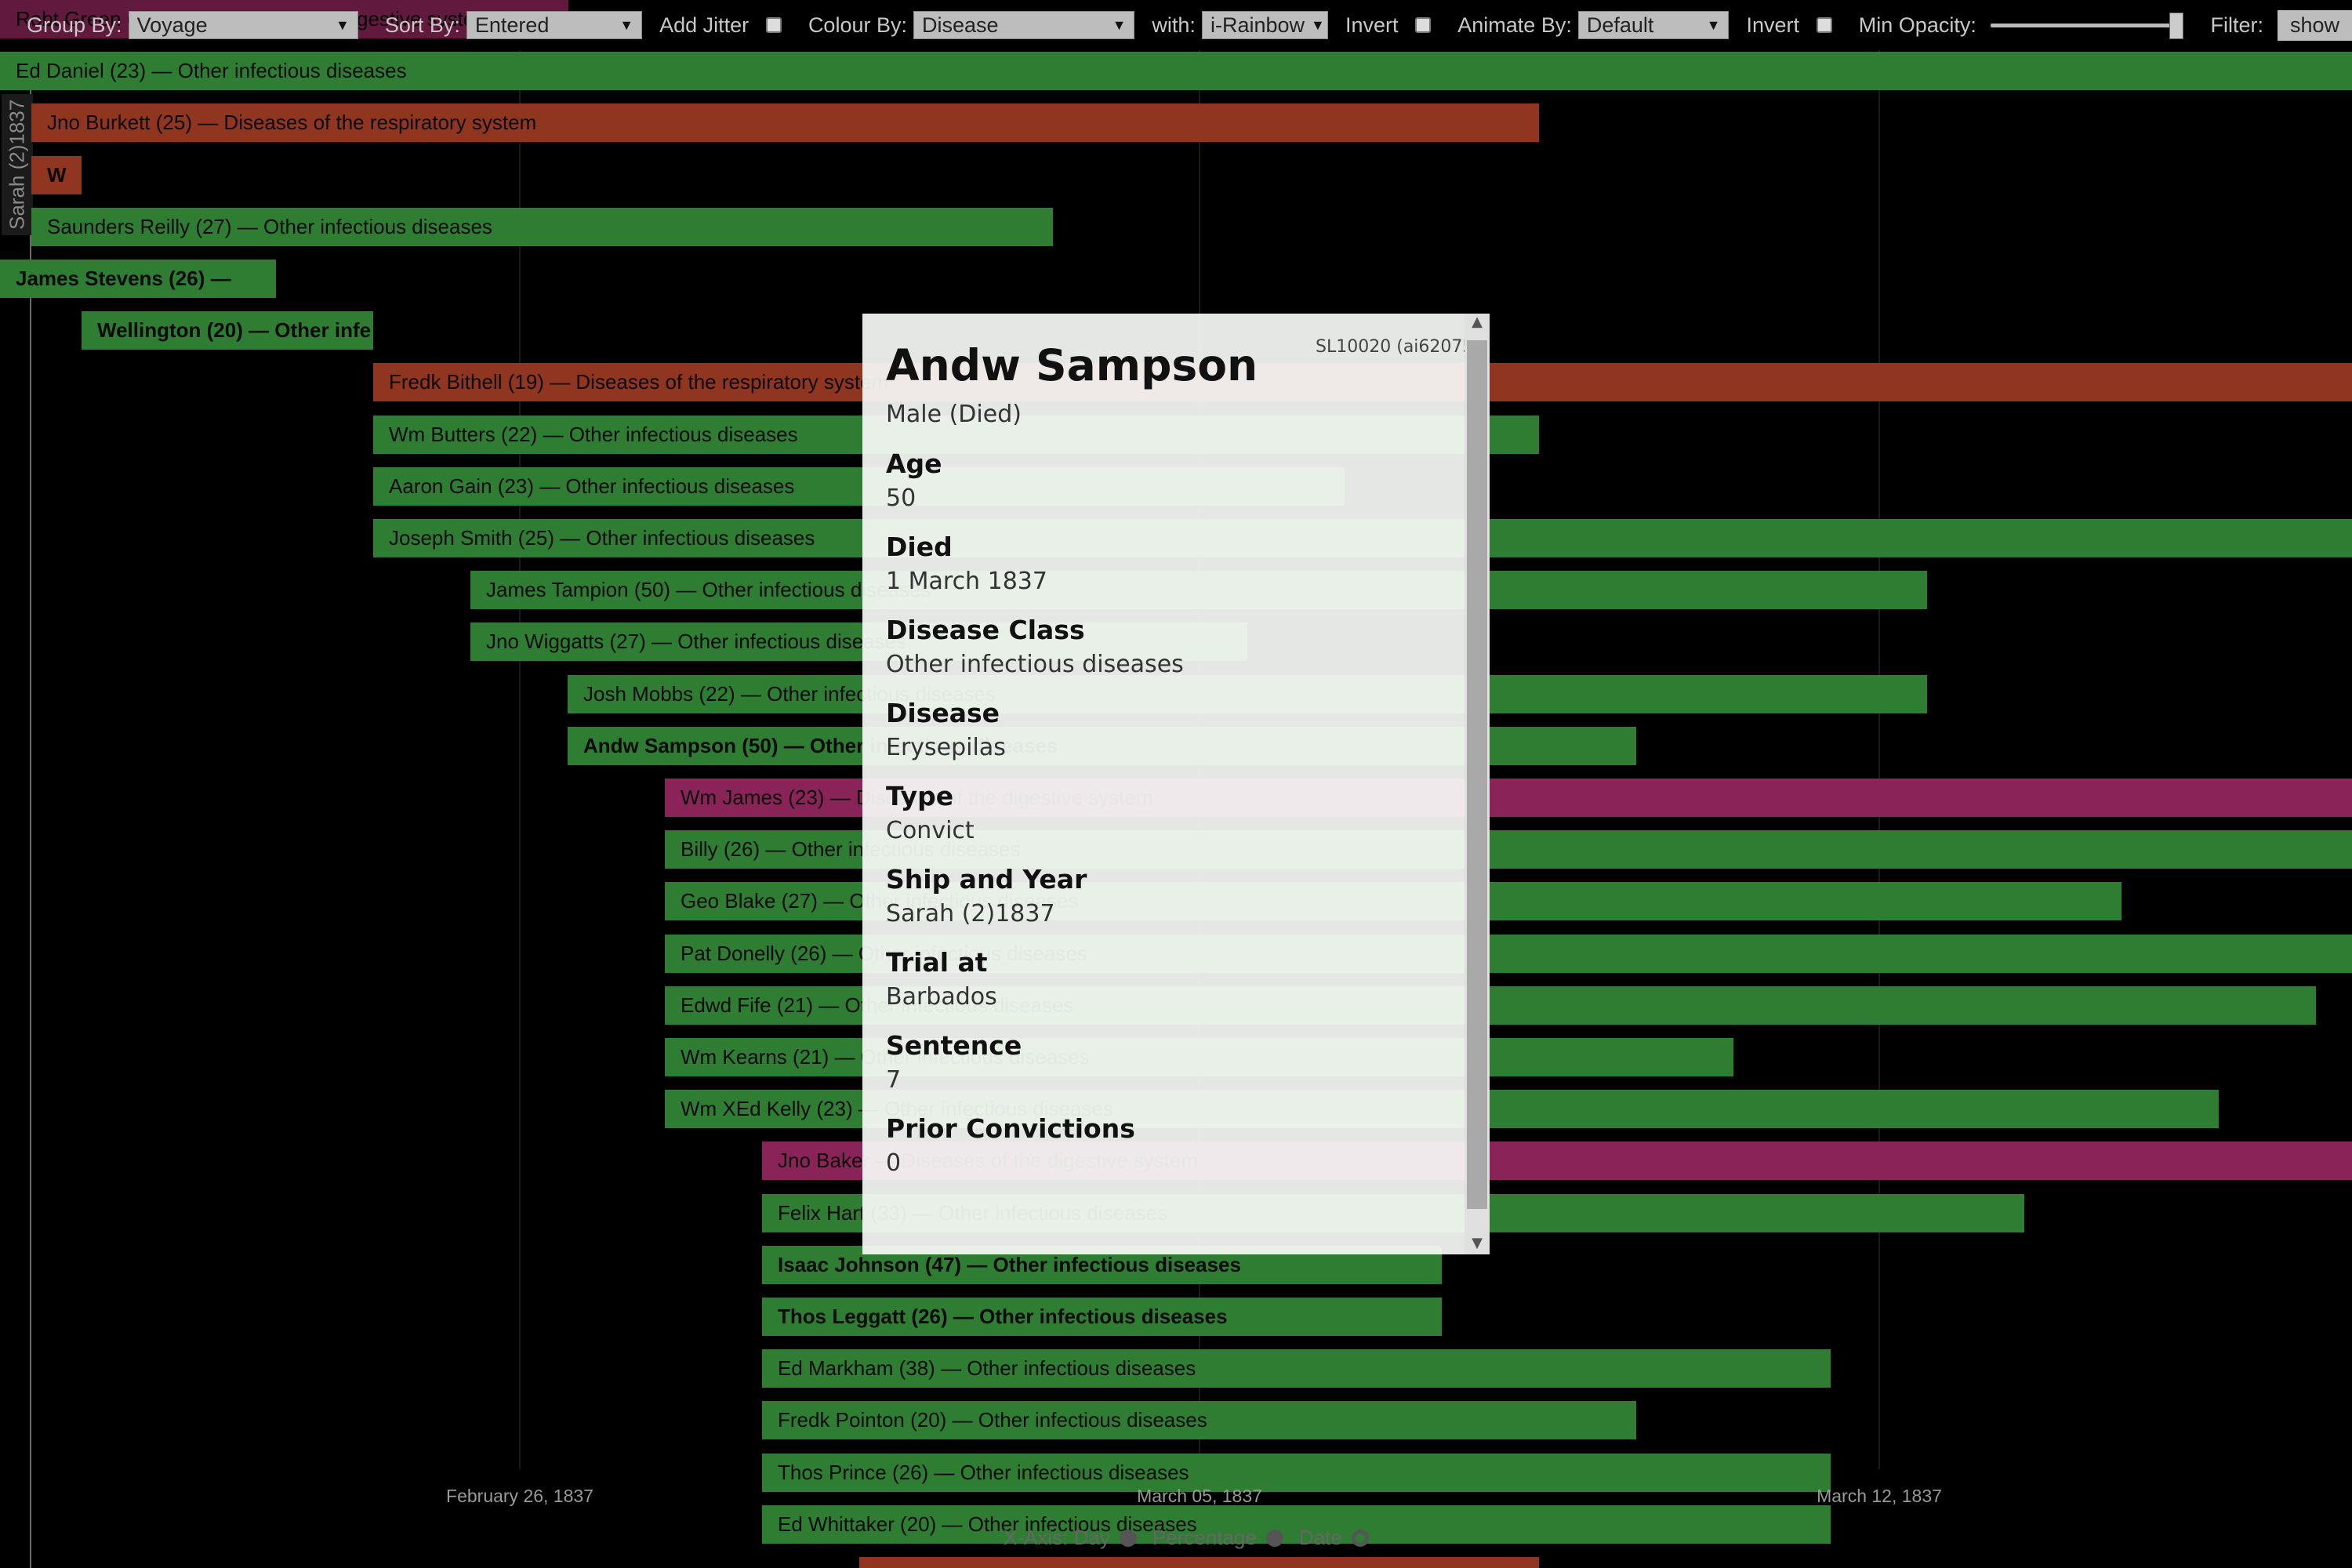 The width and height of the screenshot is (2352, 1568). I want to click on field-sentence: Sentence 7, so click(1172, 1063).